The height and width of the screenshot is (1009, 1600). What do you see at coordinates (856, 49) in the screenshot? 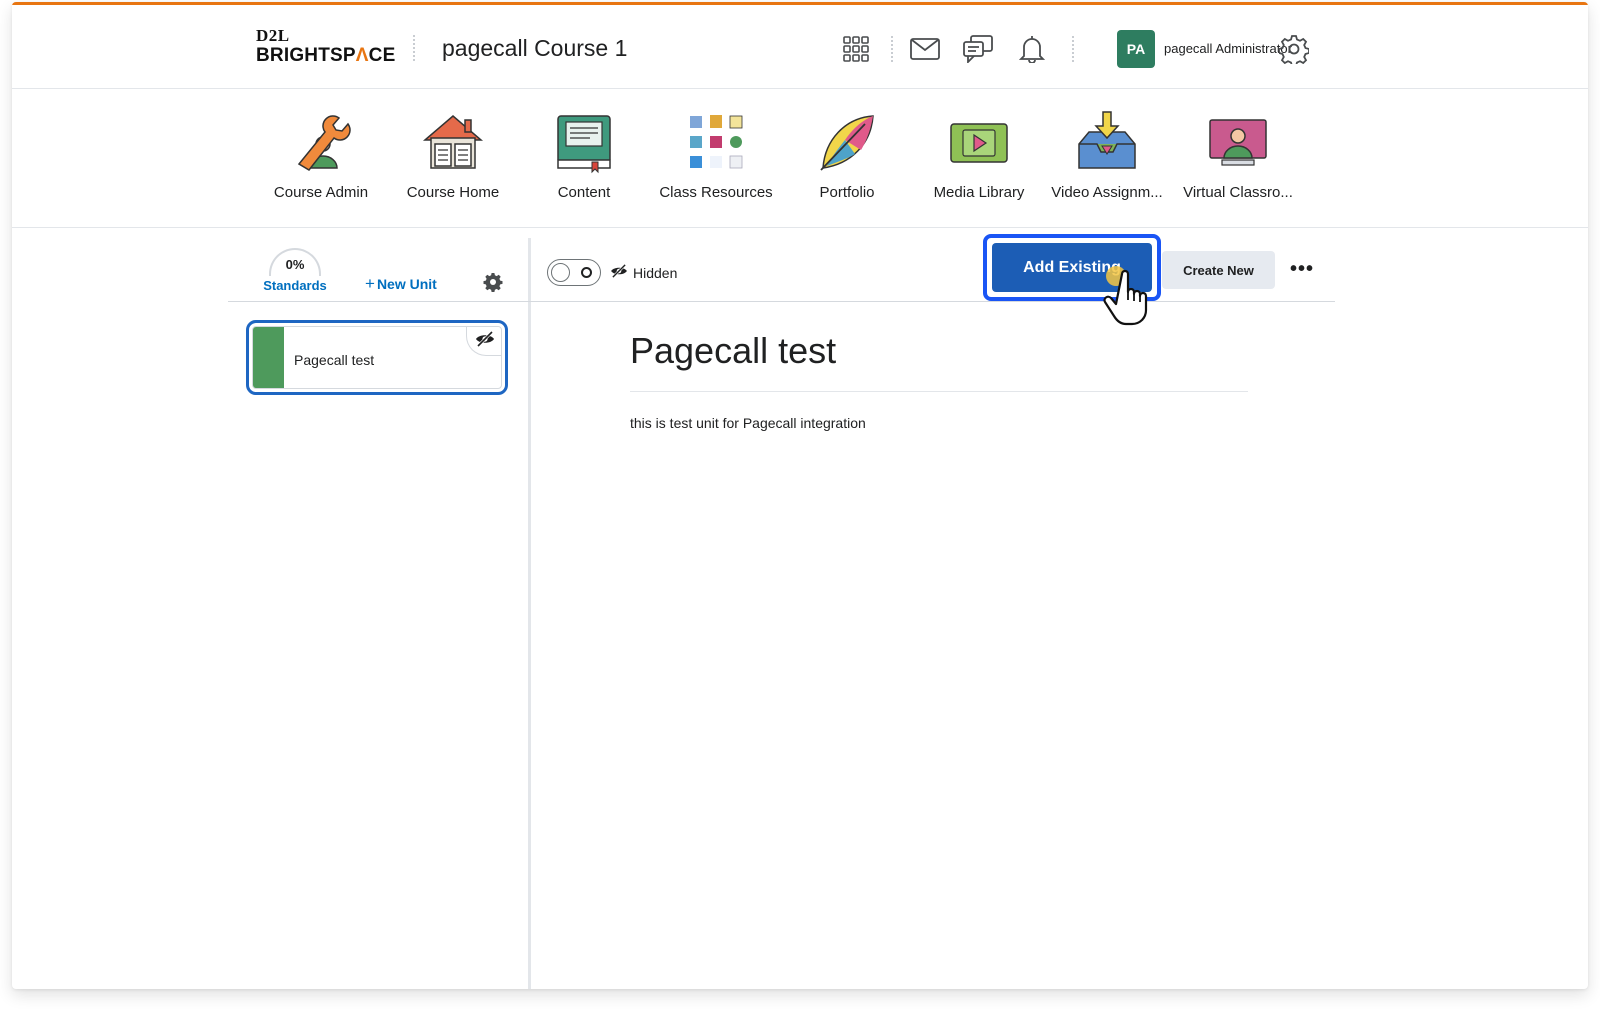
I see `grid-icon` at bounding box center [856, 49].